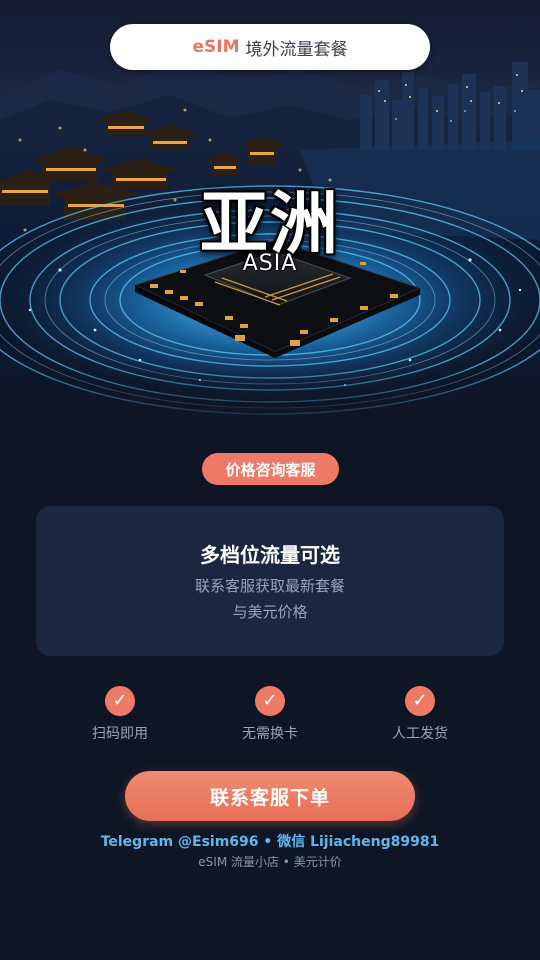 Image resolution: width=540 pixels, height=960 pixels. Describe the element at coordinates (269, 586) in the screenshot. I see `info-card-line1: 联系客服获取最新套餐` at that location.